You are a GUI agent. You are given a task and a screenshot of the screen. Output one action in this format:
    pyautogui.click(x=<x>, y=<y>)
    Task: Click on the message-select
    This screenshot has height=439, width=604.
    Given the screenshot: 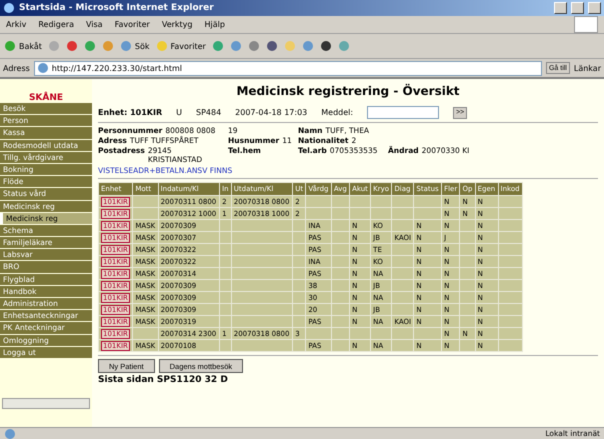 What is the action you would take?
    pyautogui.click(x=403, y=112)
    